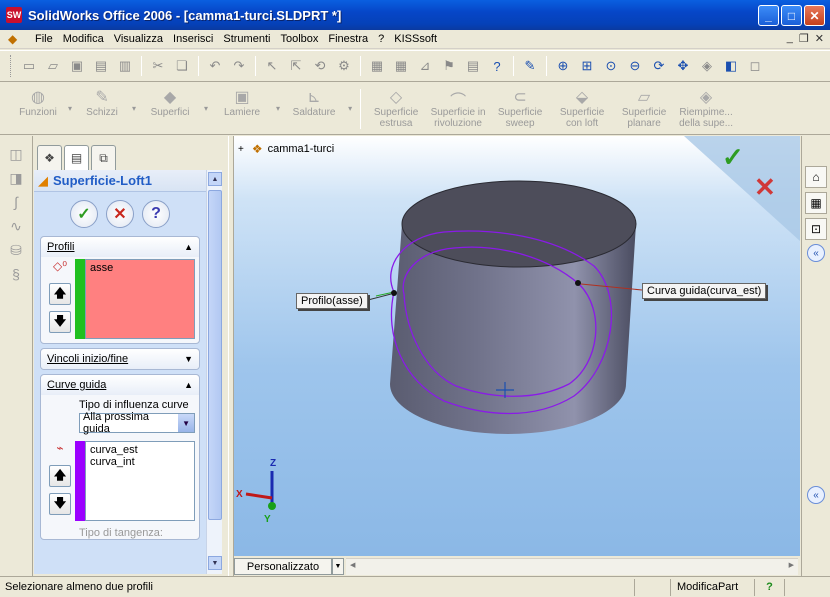 This screenshot has height=597, width=830. Describe the element at coordinates (683, 66) in the screenshot. I see `pan-icon: ✥` at that location.